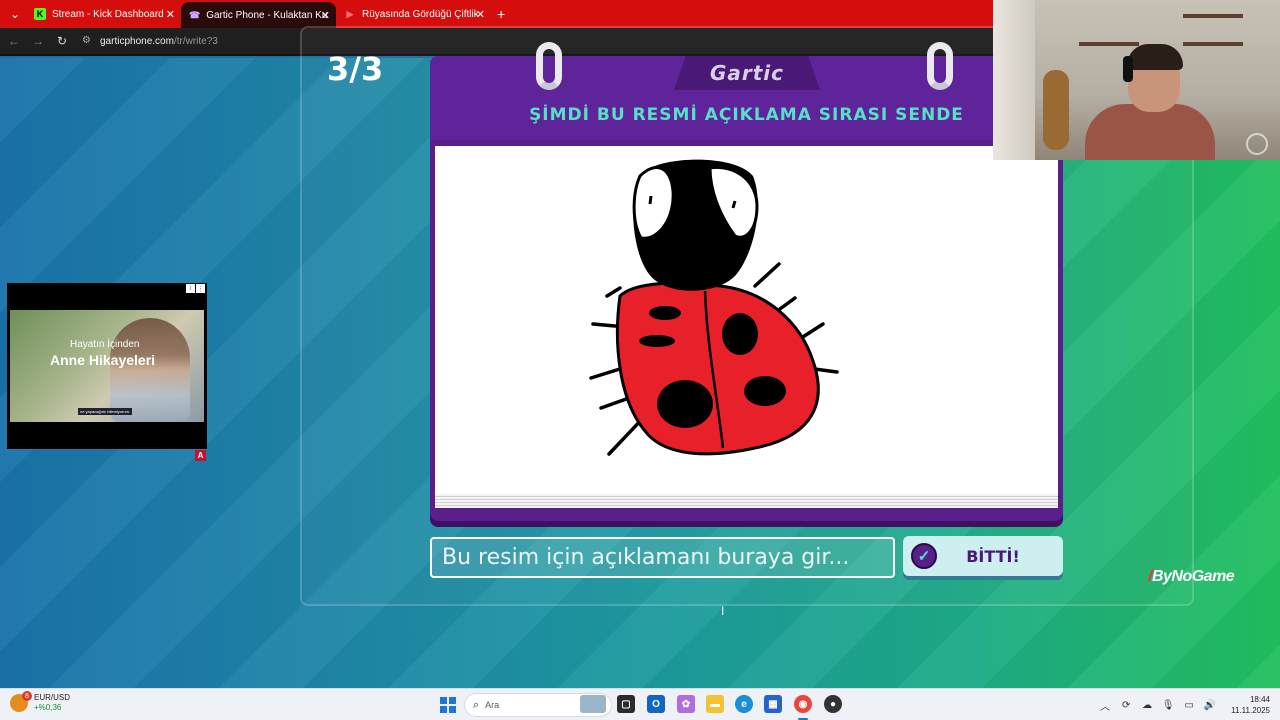 The image size is (1280, 720). I want to click on system-tray: ︿ ⟳ ☁ 🎙 ▭ 🔊 18:44 11.11.2025, so click(1185, 704).